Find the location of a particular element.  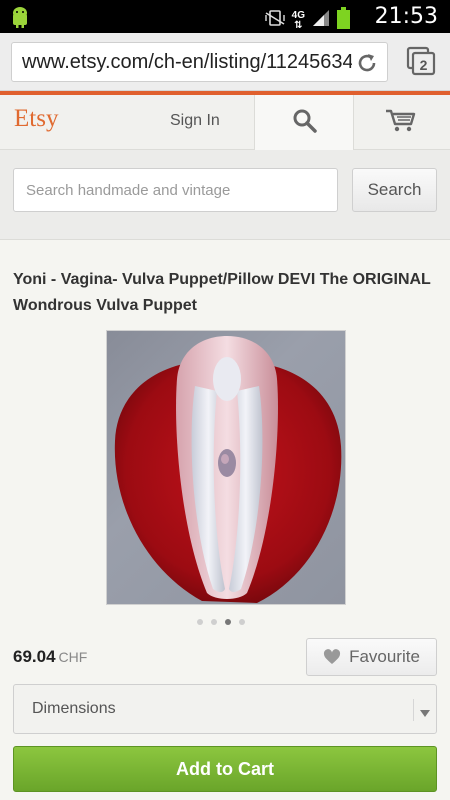

search-tab is located at coordinates (304, 123).